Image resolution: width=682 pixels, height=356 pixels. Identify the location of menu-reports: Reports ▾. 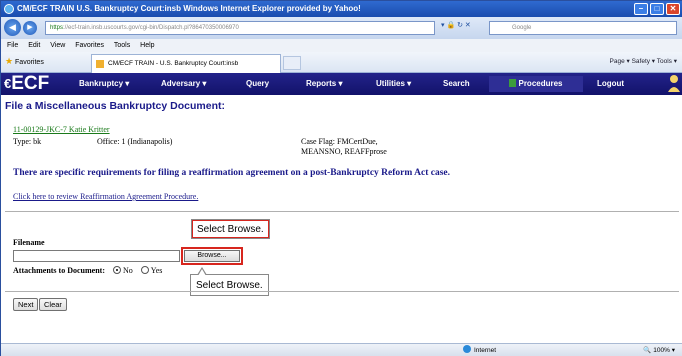
(324, 84).